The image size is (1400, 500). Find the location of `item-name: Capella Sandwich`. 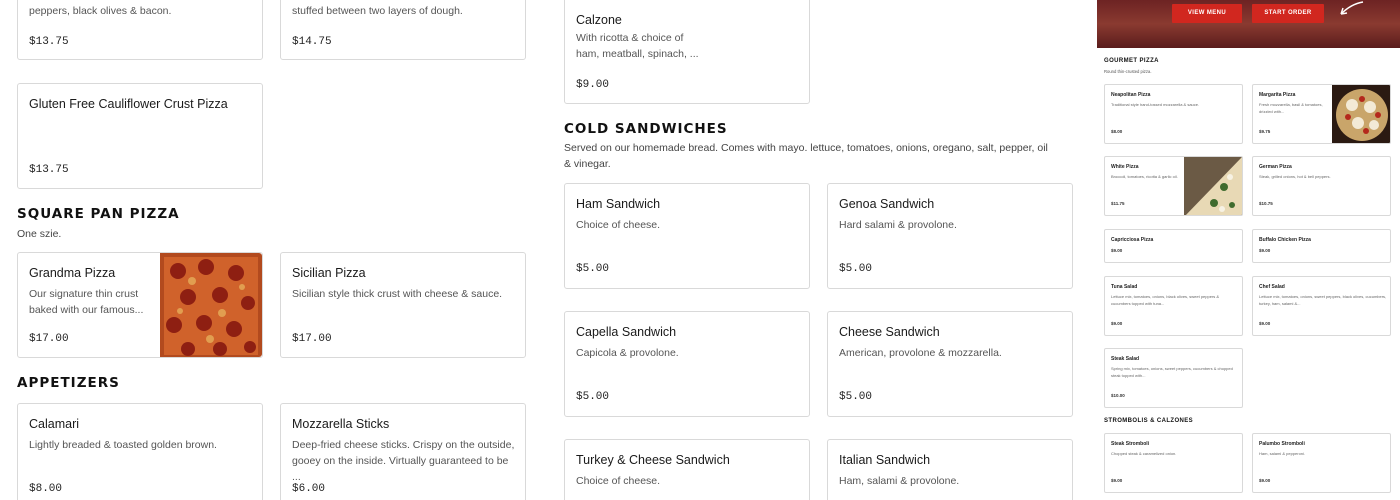

item-name: Capella Sandwich is located at coordinates (626, 332).